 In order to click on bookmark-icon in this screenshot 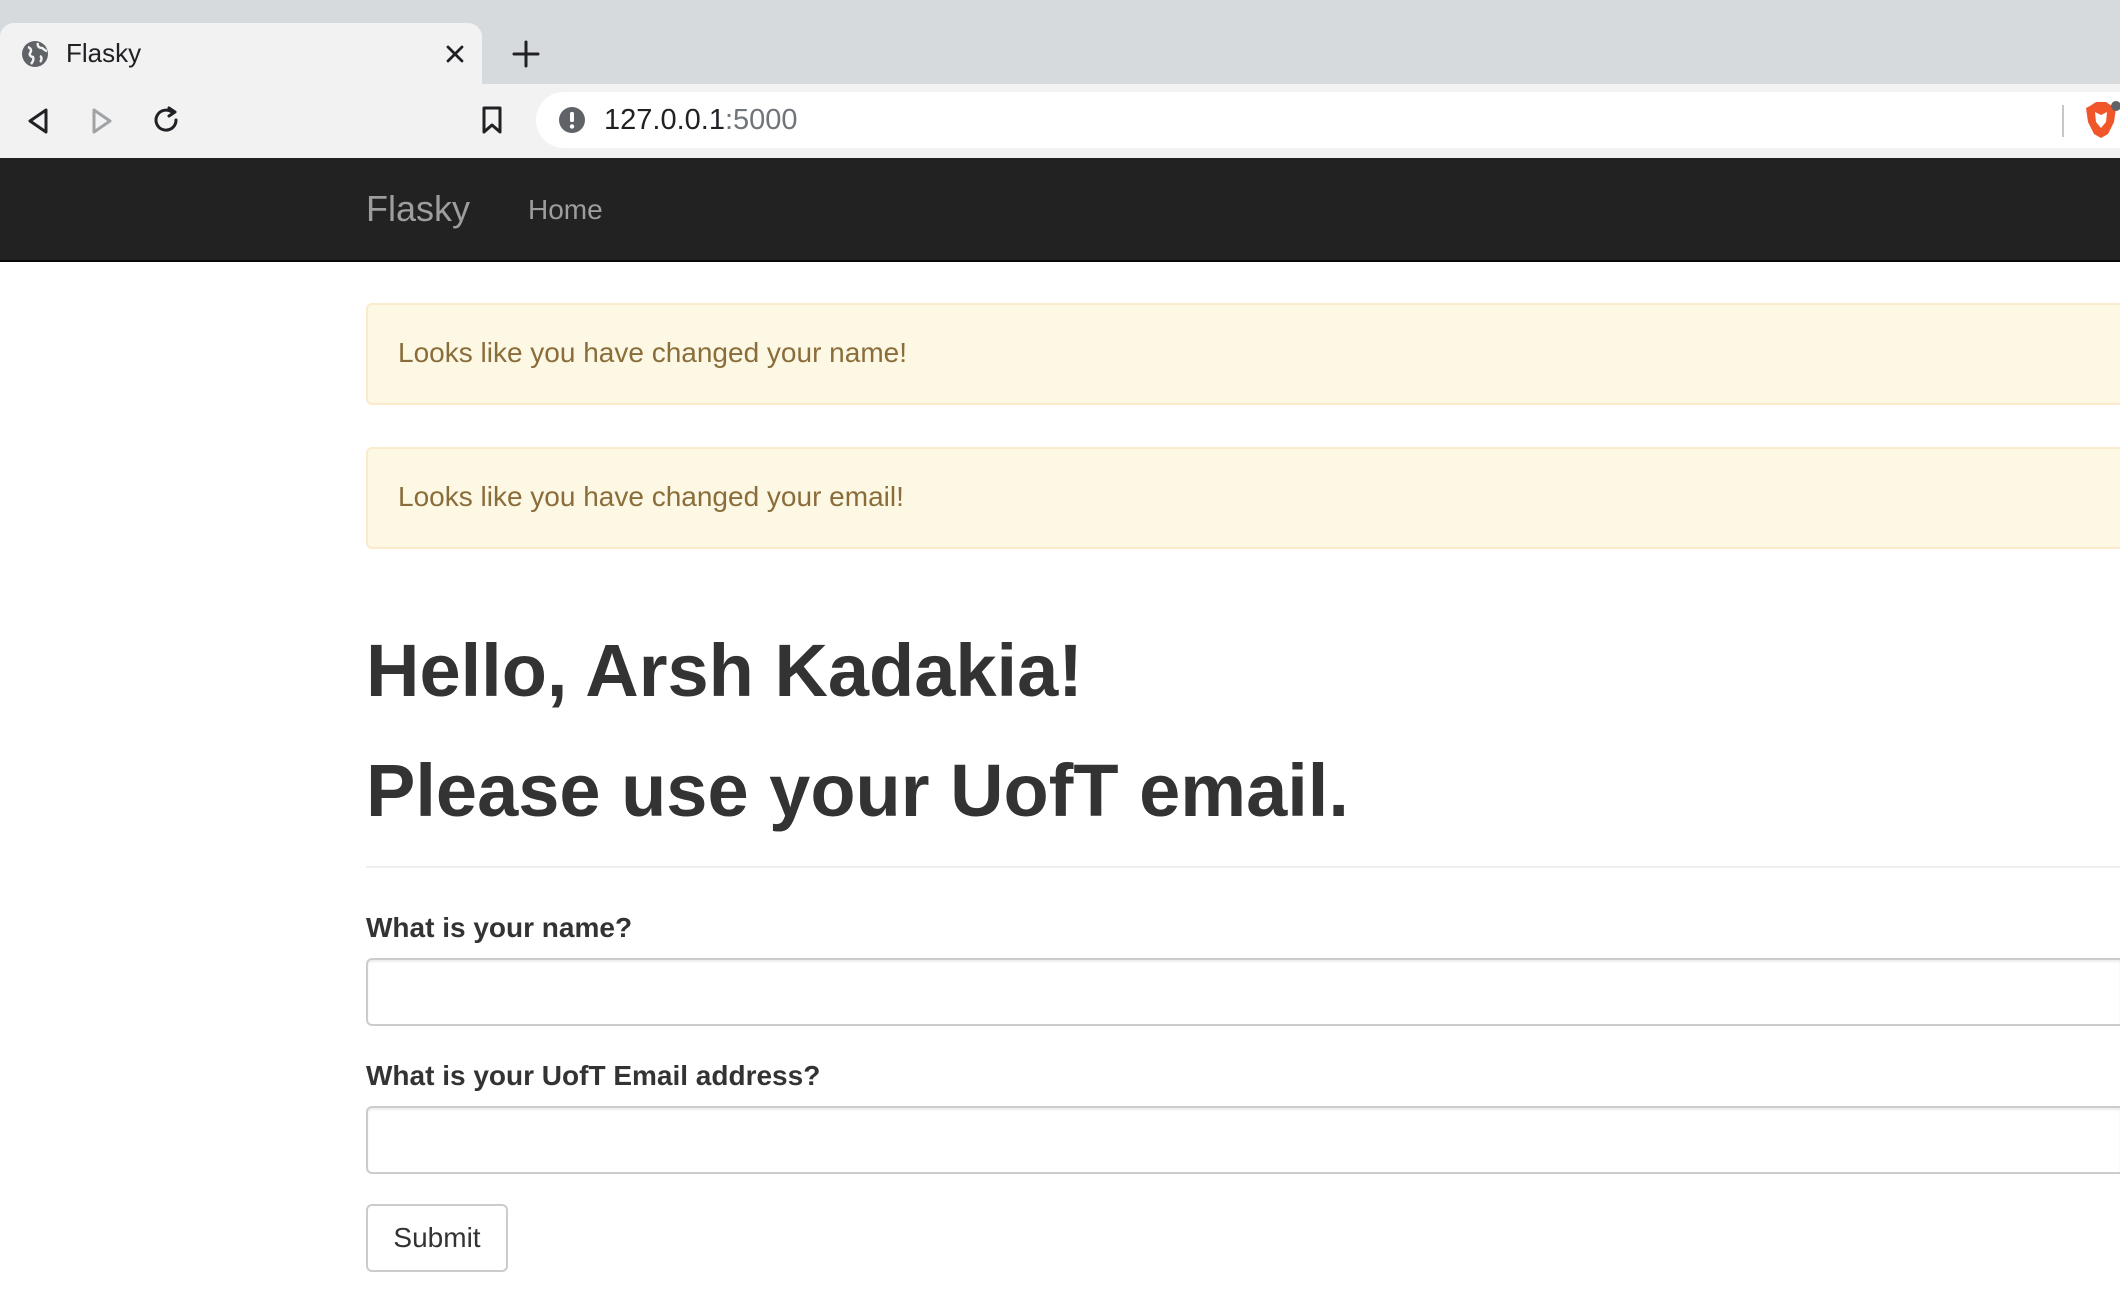, I will do `click(492, 120)`.